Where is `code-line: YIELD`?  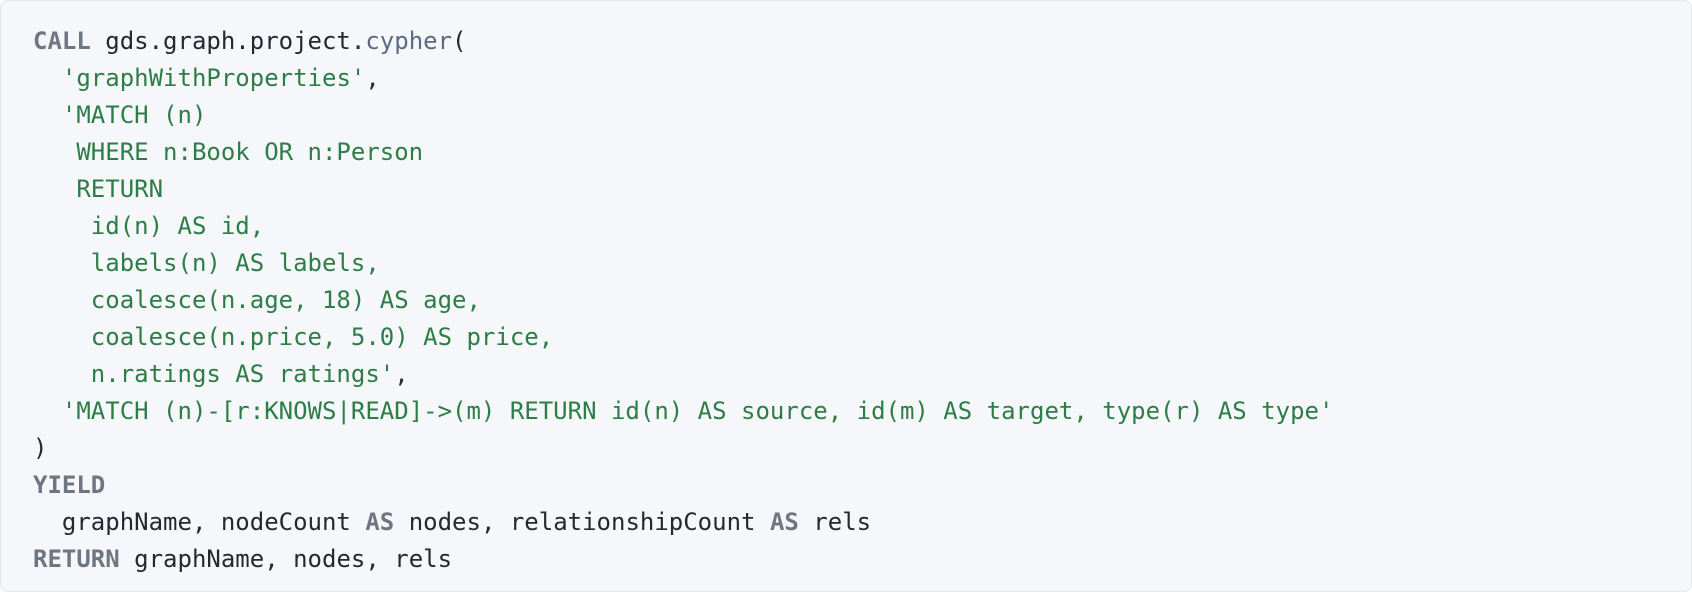 code-line: YIELD is located at coordinates (683, 485).